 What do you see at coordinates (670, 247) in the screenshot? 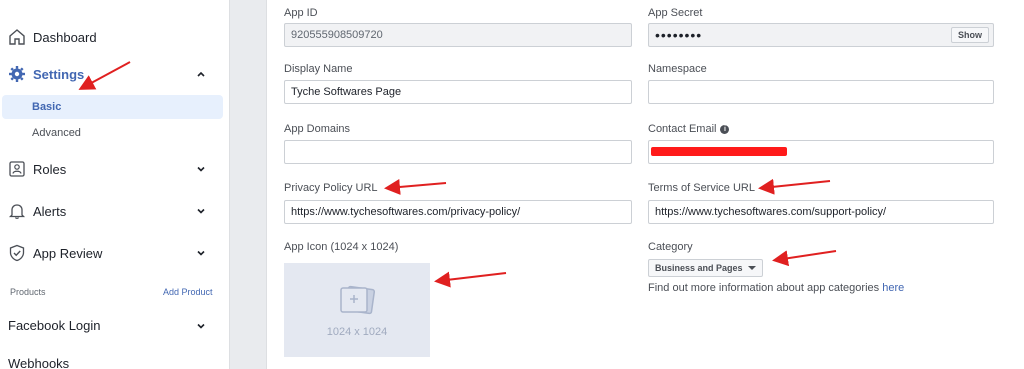
I see `category-label: Category` at bounding box center [670, 247].